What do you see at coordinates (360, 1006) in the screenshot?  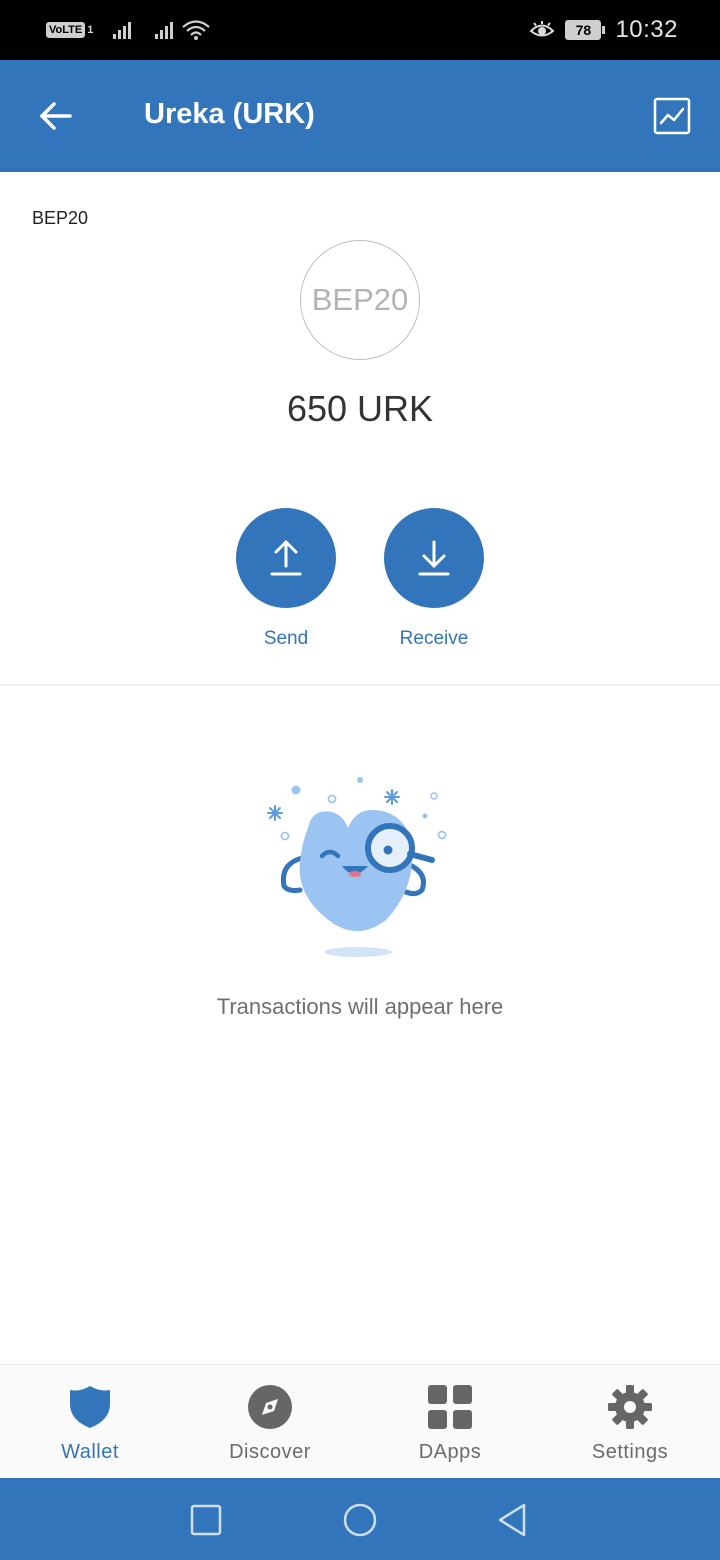 I see `empty-transactions-message: Transactions will appear here` at bounding box center [360, 1006].